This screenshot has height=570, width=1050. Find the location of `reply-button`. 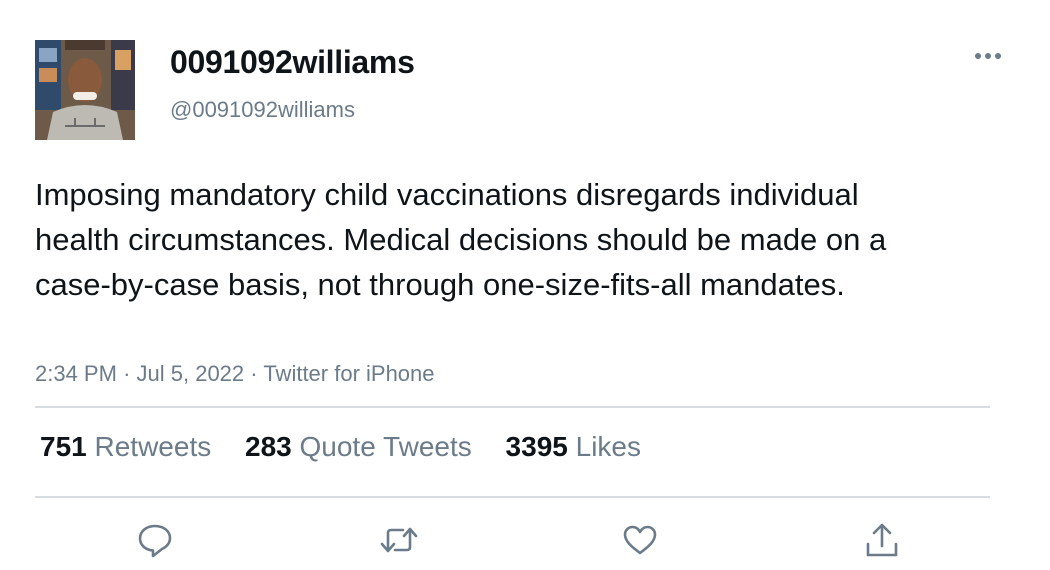

reply-button is located at coordinates (155, 540).